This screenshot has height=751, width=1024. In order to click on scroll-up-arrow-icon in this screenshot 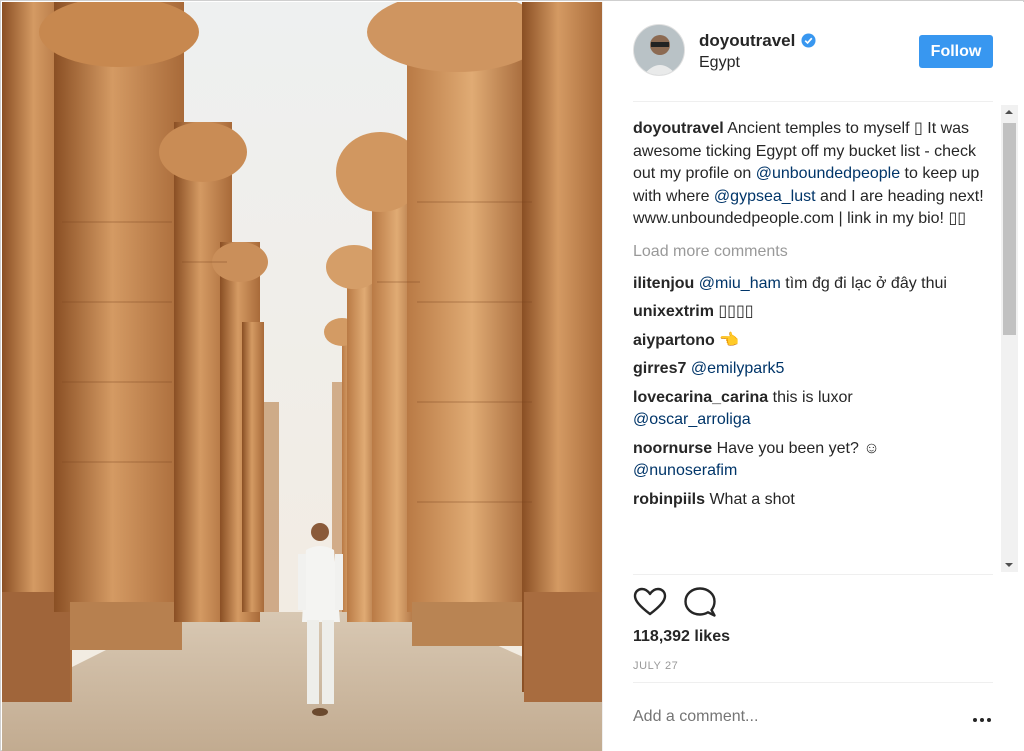, I will do `click(1009, 112)`.